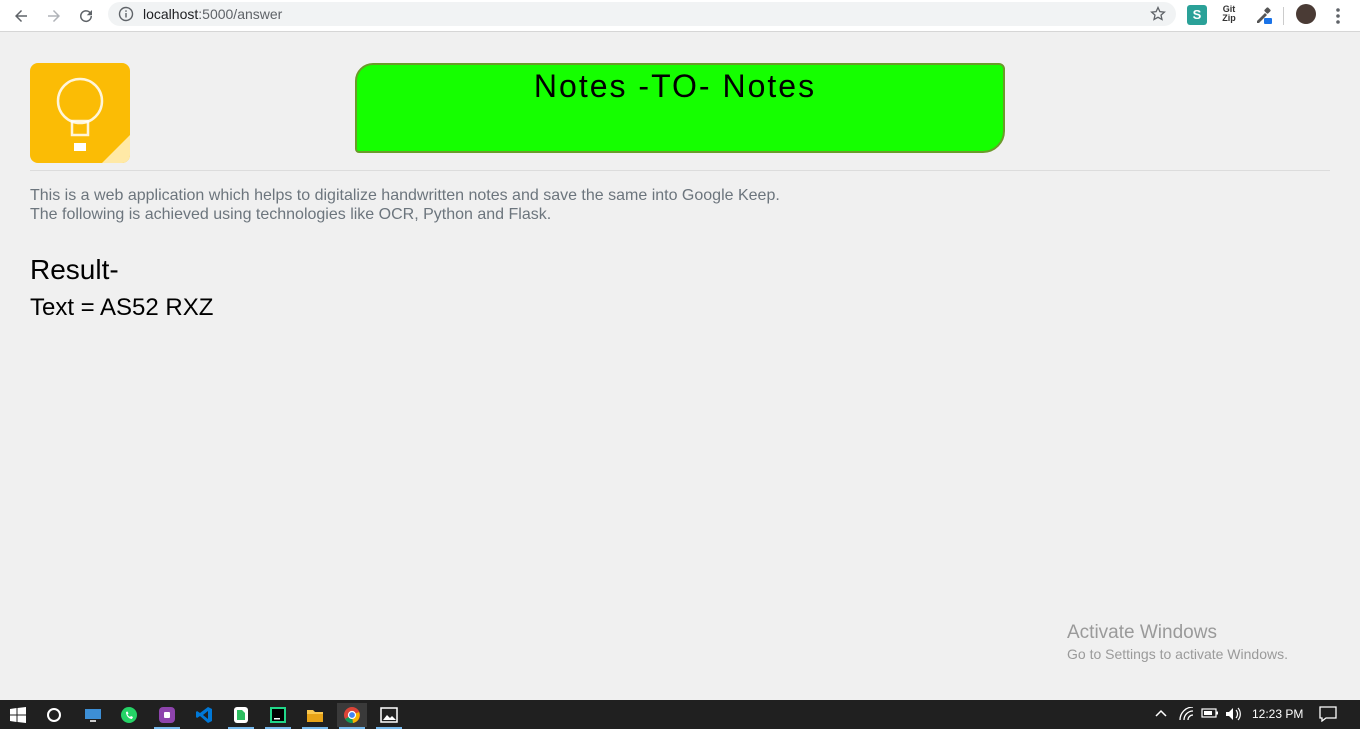  I want to click on result-heading: Result-, so click(74, 269).